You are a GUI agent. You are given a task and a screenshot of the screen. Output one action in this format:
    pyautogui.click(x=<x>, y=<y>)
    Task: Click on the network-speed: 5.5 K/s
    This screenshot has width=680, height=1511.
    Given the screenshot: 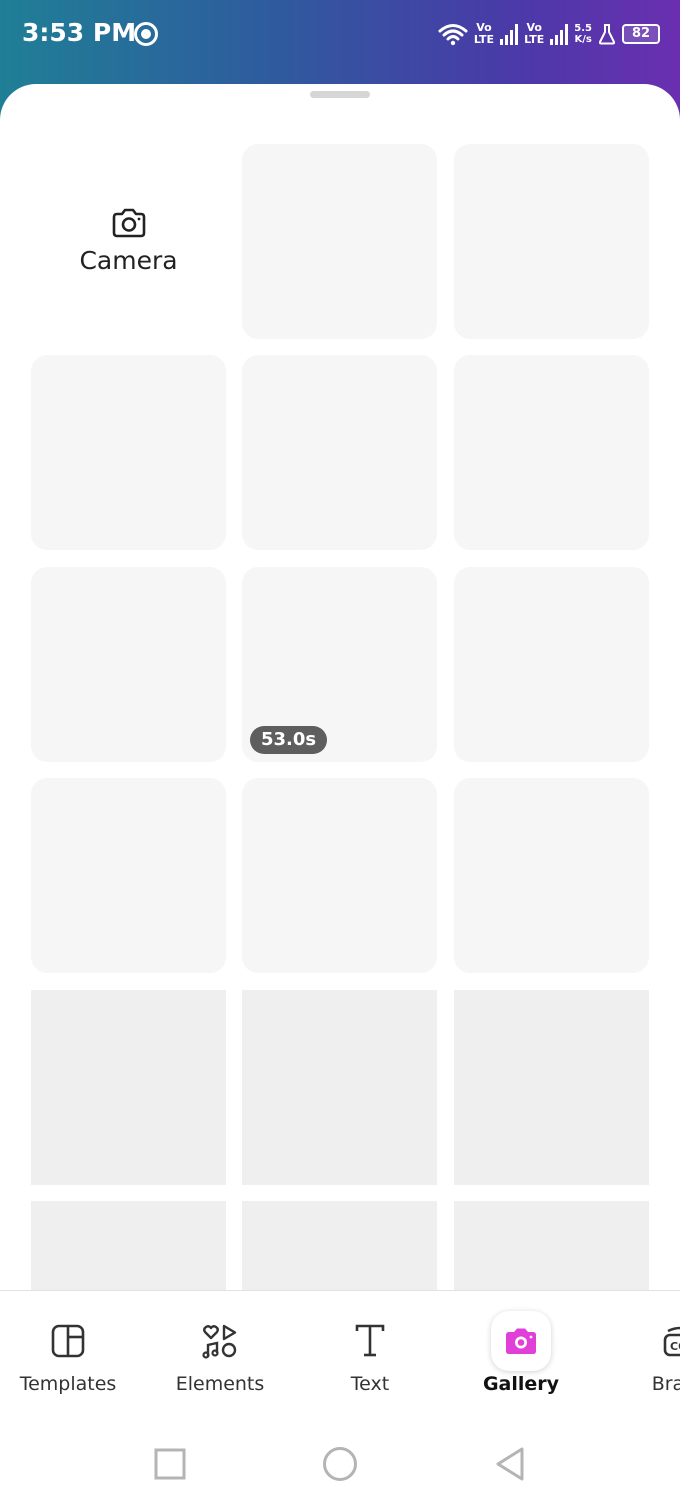 What is the action you would take?
    pyautogui.click(x=583, y=34)
    